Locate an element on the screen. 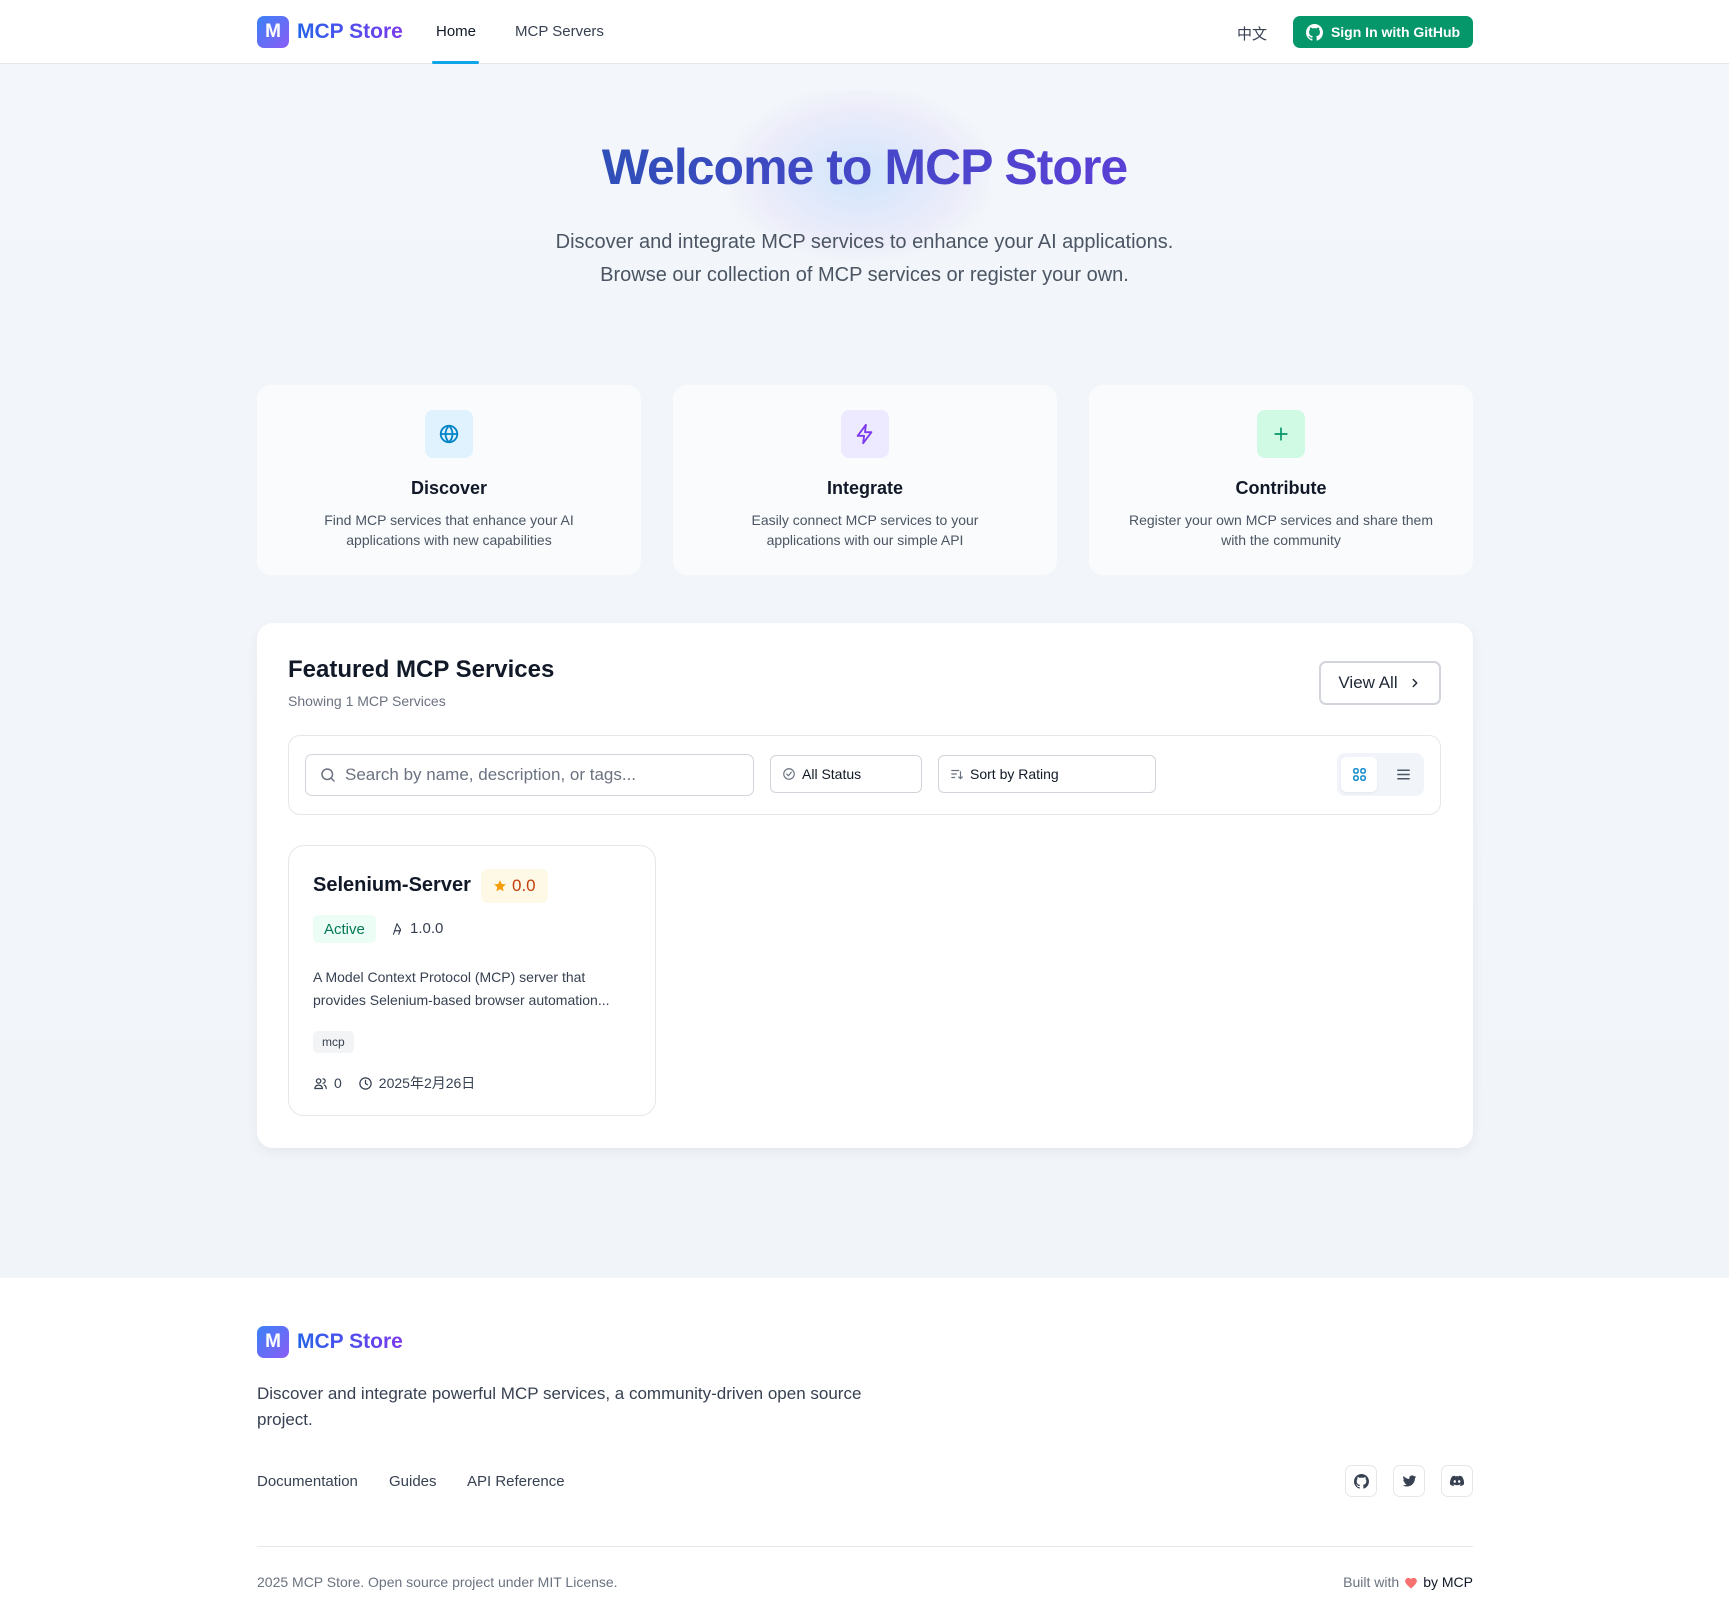  version-info: 1.0.0 is located at coordinates (416, 928).